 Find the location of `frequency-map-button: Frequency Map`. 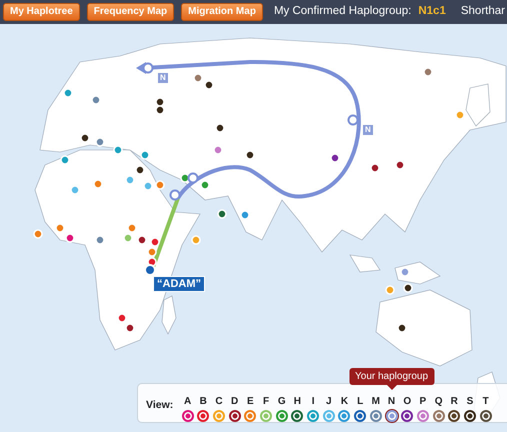

frequency-map-button: Frequency Map is located at coordinates (130, 12).